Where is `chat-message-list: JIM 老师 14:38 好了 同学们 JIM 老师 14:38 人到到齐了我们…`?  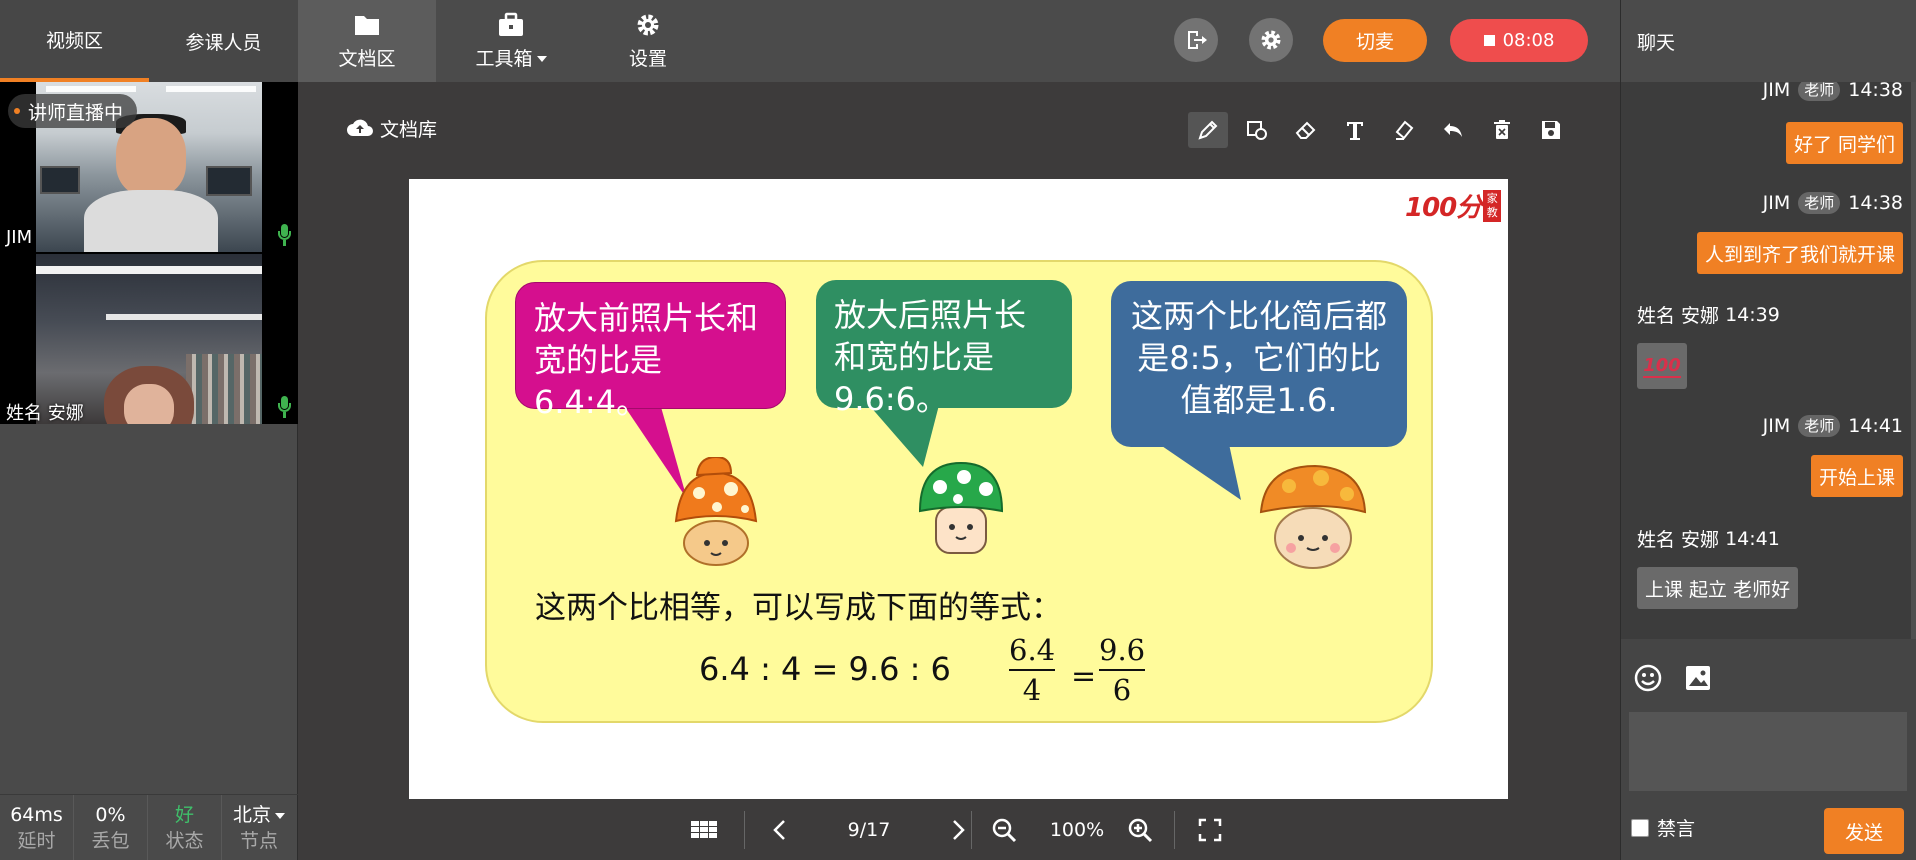
chat-message-list: JIM 老师 14:38 好了 同学们 JIM 老师 14:38 人到到齐了我们… is located at coordinates (1768, 360).